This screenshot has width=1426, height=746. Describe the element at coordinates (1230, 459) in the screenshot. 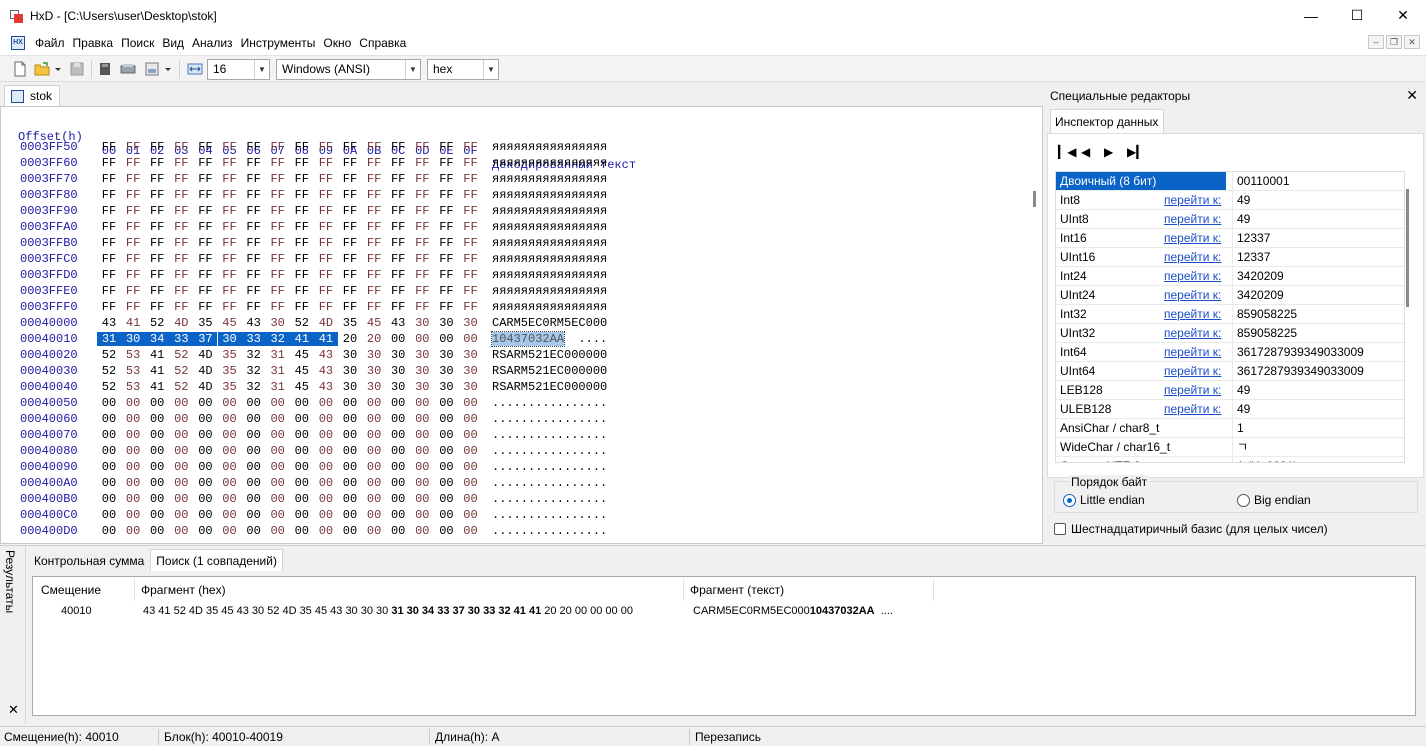

I see `inspector-row: Символ UTF-8 1 (U+0031)` at that location.